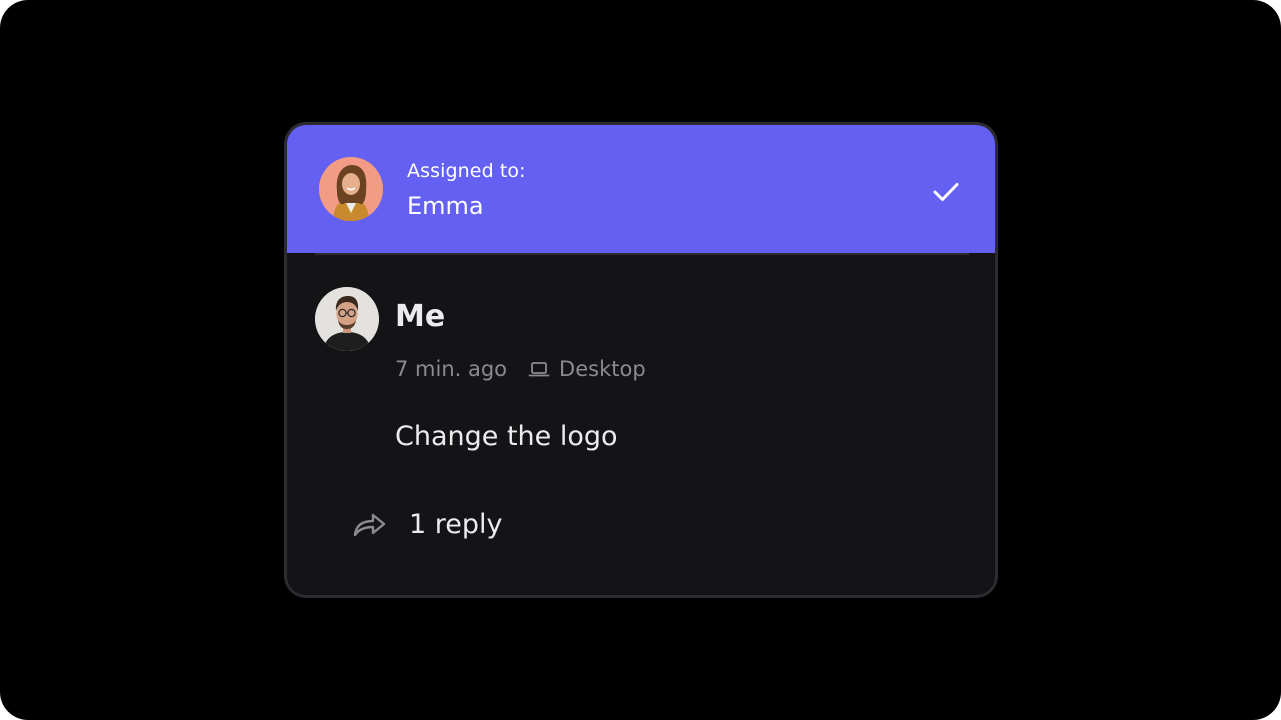 The image size is (1281, 720). What do you see at coordinates (602, 369) in the screenshot?
I see `comment-device: Desktop` at bounding box center [602, 369].